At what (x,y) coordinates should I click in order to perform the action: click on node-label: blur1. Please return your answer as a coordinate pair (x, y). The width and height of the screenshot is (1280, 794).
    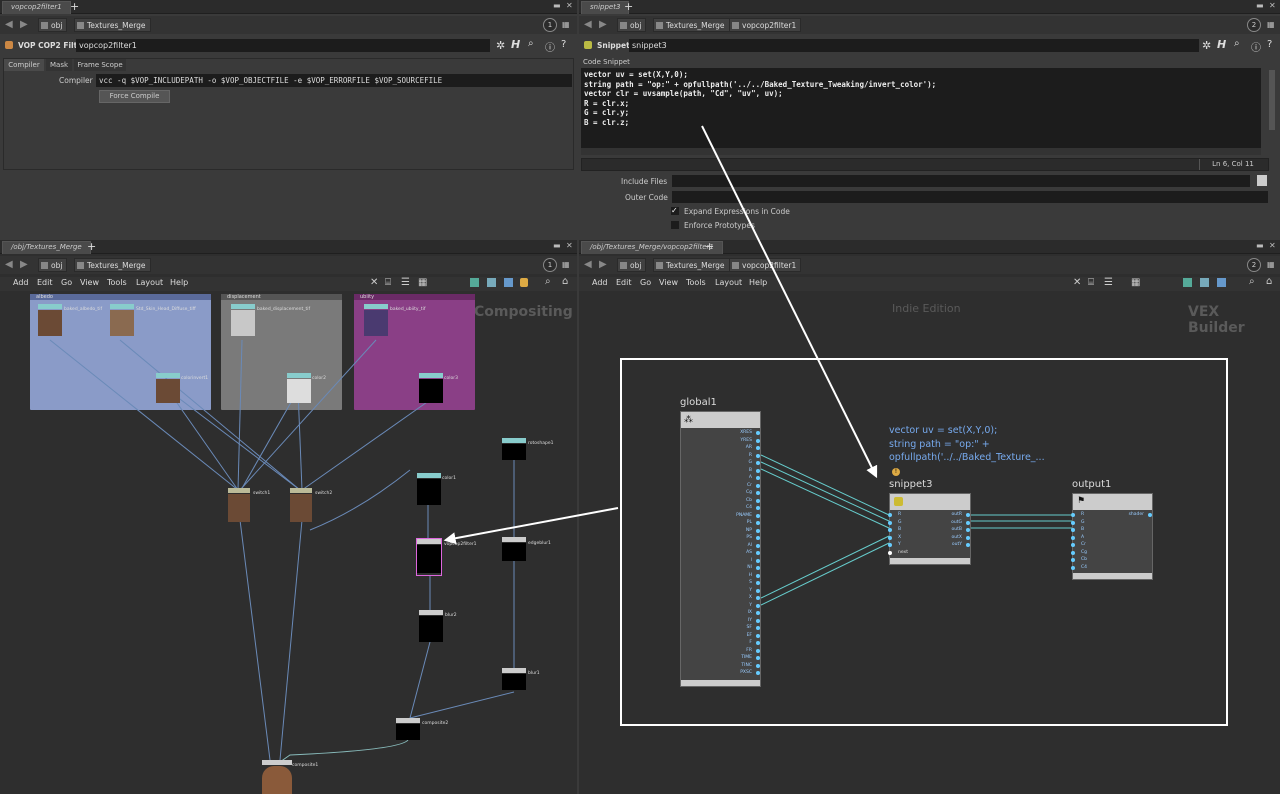
    Looking at the image, I should click on (534, 673).